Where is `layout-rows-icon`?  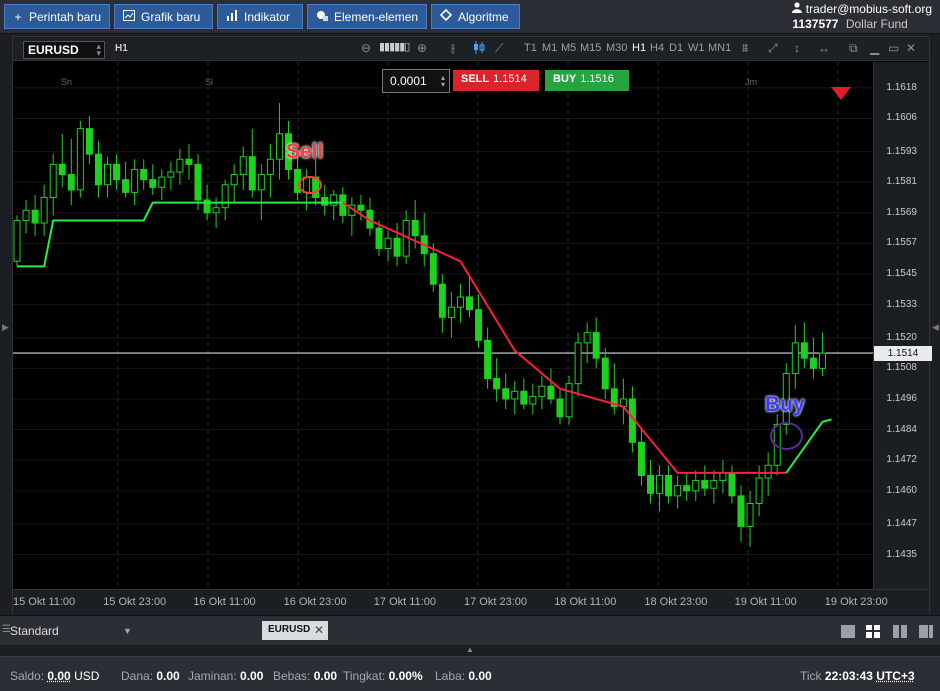
layout-rows-icon is located at coordinates (926, 631).